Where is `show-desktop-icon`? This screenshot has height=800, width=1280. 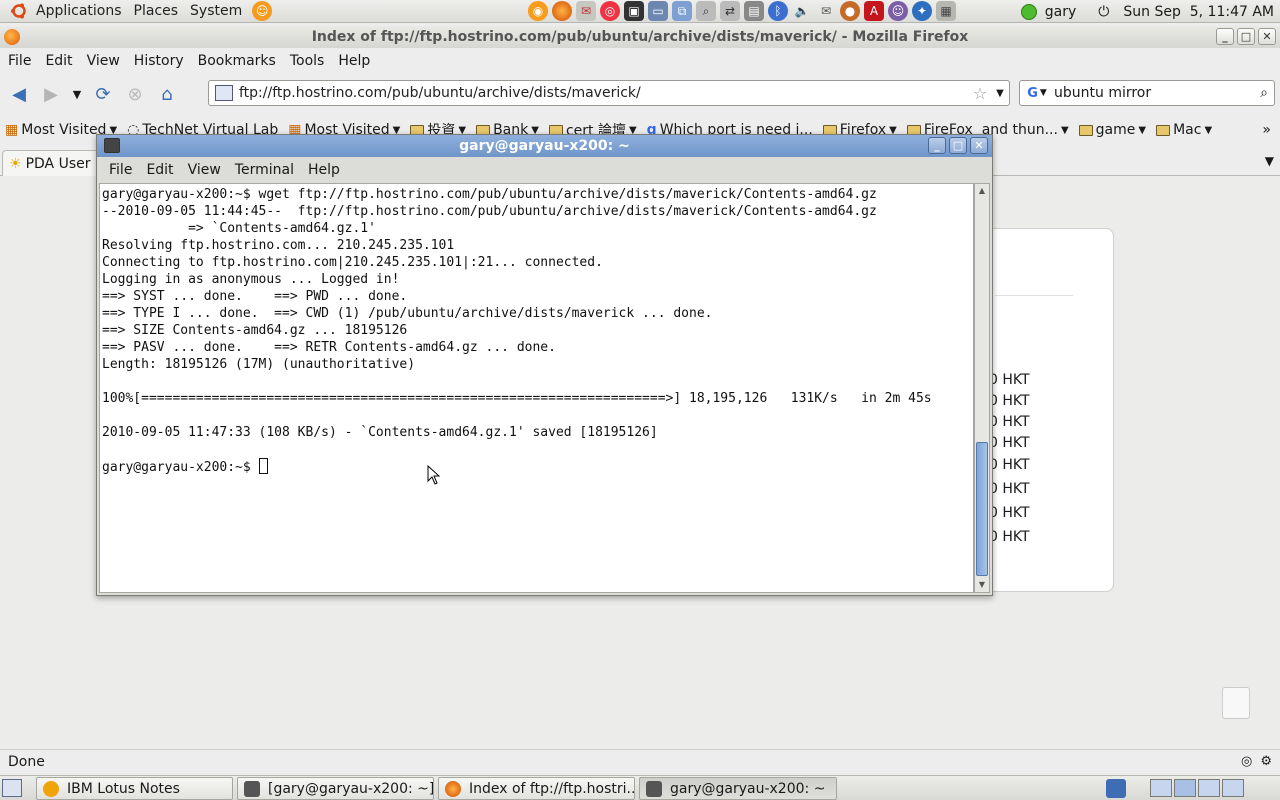
show-desktop-icon is located at coordinates (12, 788).